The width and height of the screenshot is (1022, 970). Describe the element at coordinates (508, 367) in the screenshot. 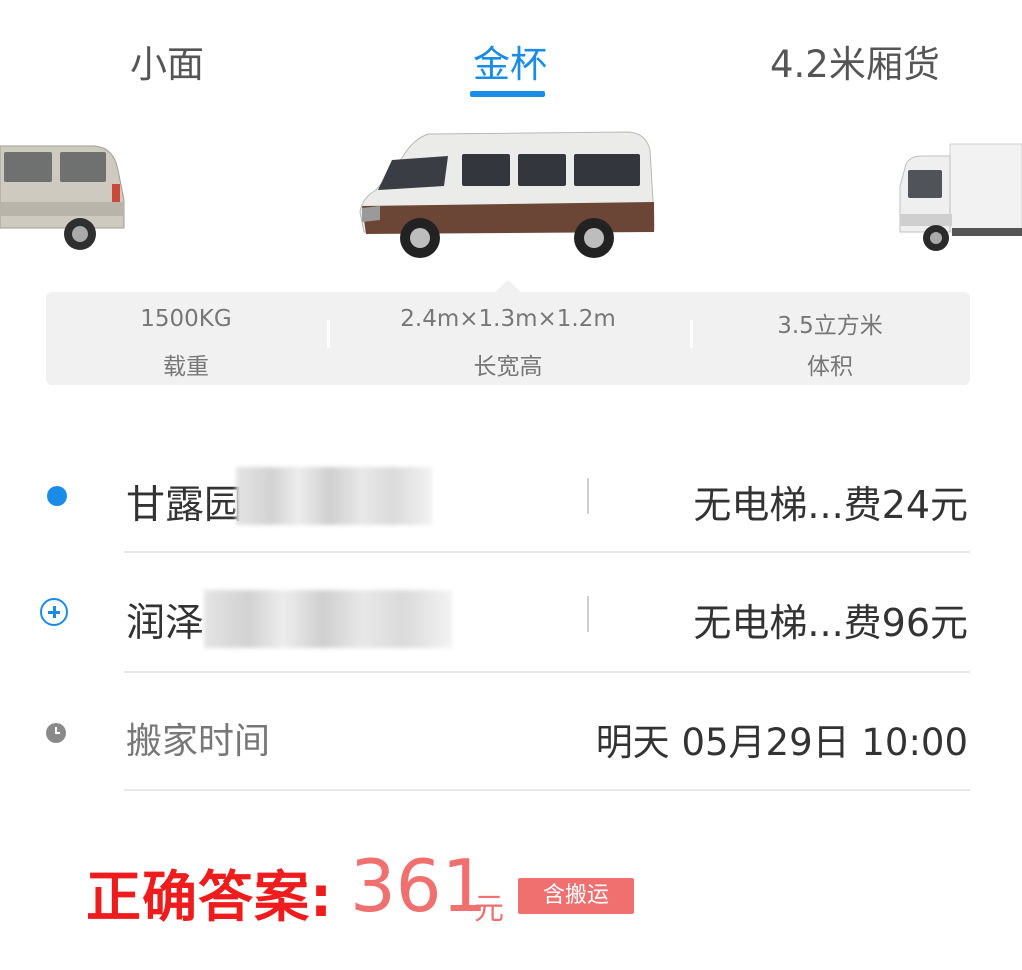

I see `spec-dimensions-label: 长宽高` at that location.